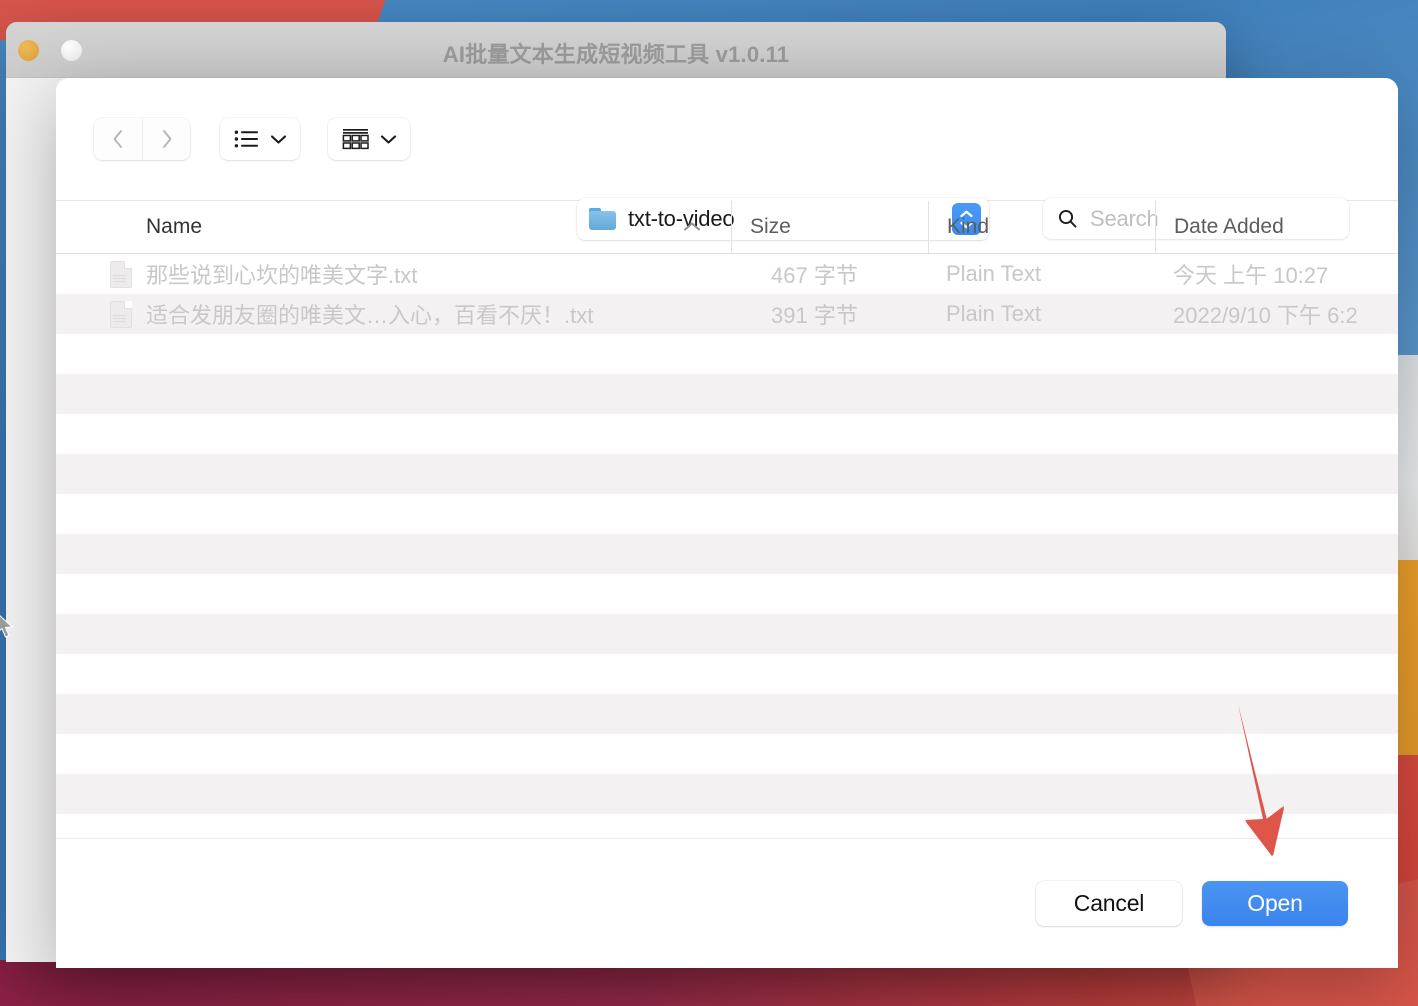  What do you see at coordinates (174, 226) in the screenshot?
I see `column-label-name: Name` at bounding box center [174, 226].